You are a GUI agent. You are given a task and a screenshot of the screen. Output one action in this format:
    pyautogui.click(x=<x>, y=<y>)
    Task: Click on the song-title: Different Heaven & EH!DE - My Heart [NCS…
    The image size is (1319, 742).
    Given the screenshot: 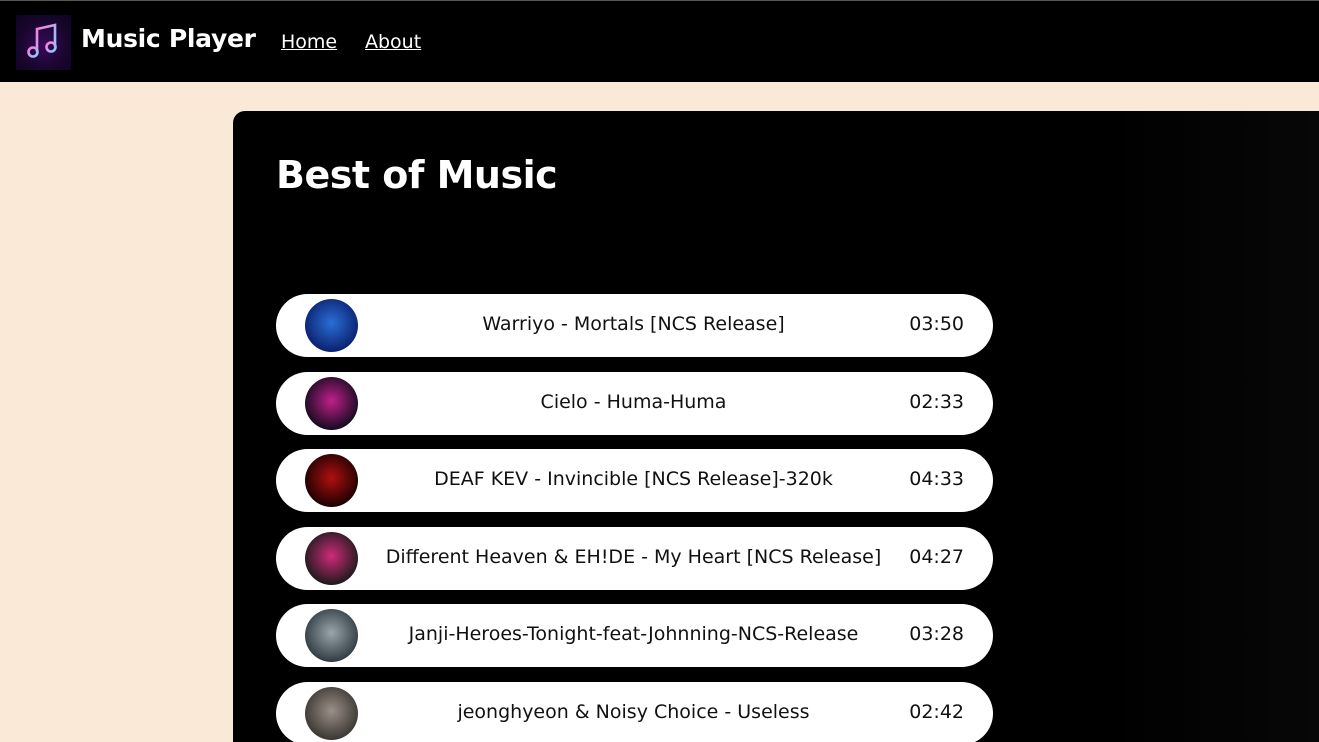 What is the action you would take?
    pyautogui.click(x=633, y=557)
    